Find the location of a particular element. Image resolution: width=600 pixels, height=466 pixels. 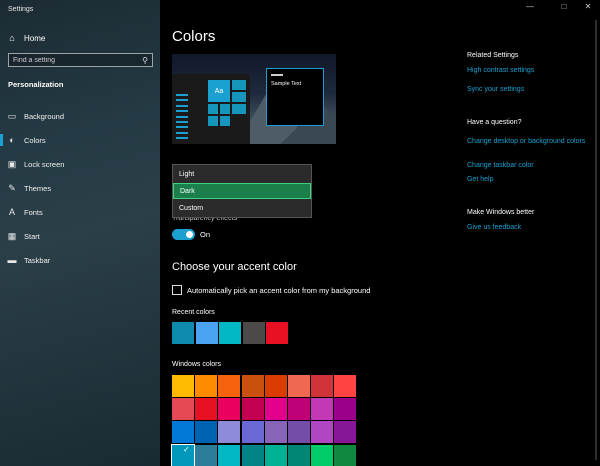

preview-sample-text: Sample Text is located at coordinates (286, 84).